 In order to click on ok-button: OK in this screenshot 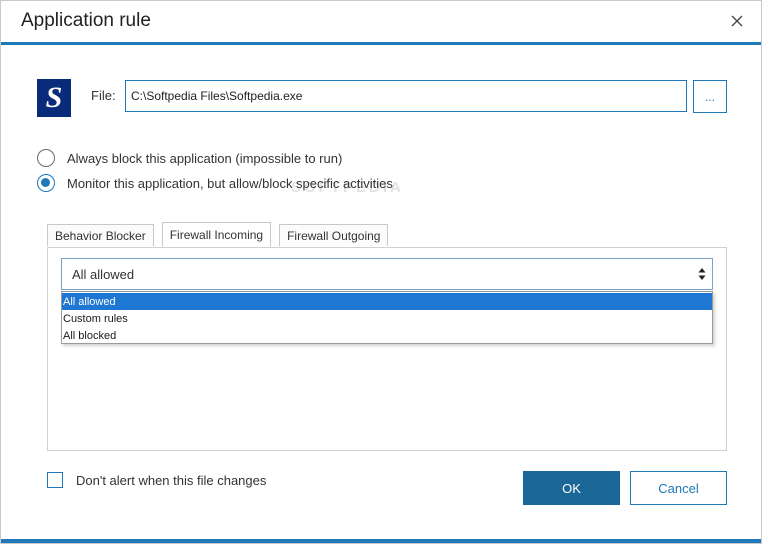, I will do `click(571, 488)`.